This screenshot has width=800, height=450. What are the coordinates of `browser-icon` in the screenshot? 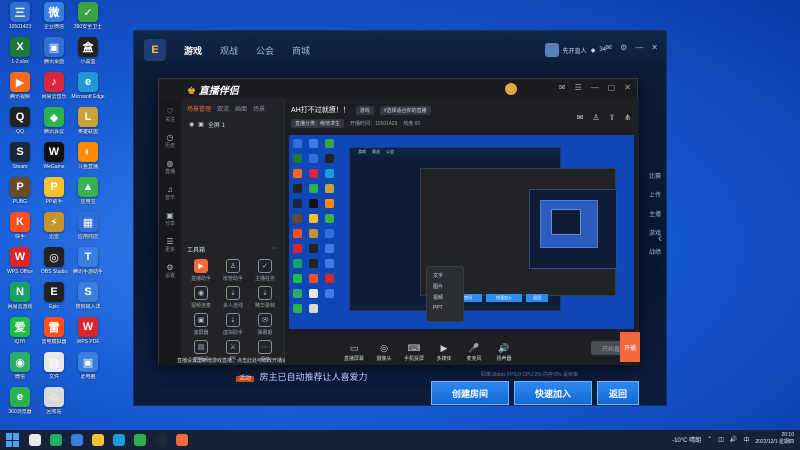 It's located at (140, 440).